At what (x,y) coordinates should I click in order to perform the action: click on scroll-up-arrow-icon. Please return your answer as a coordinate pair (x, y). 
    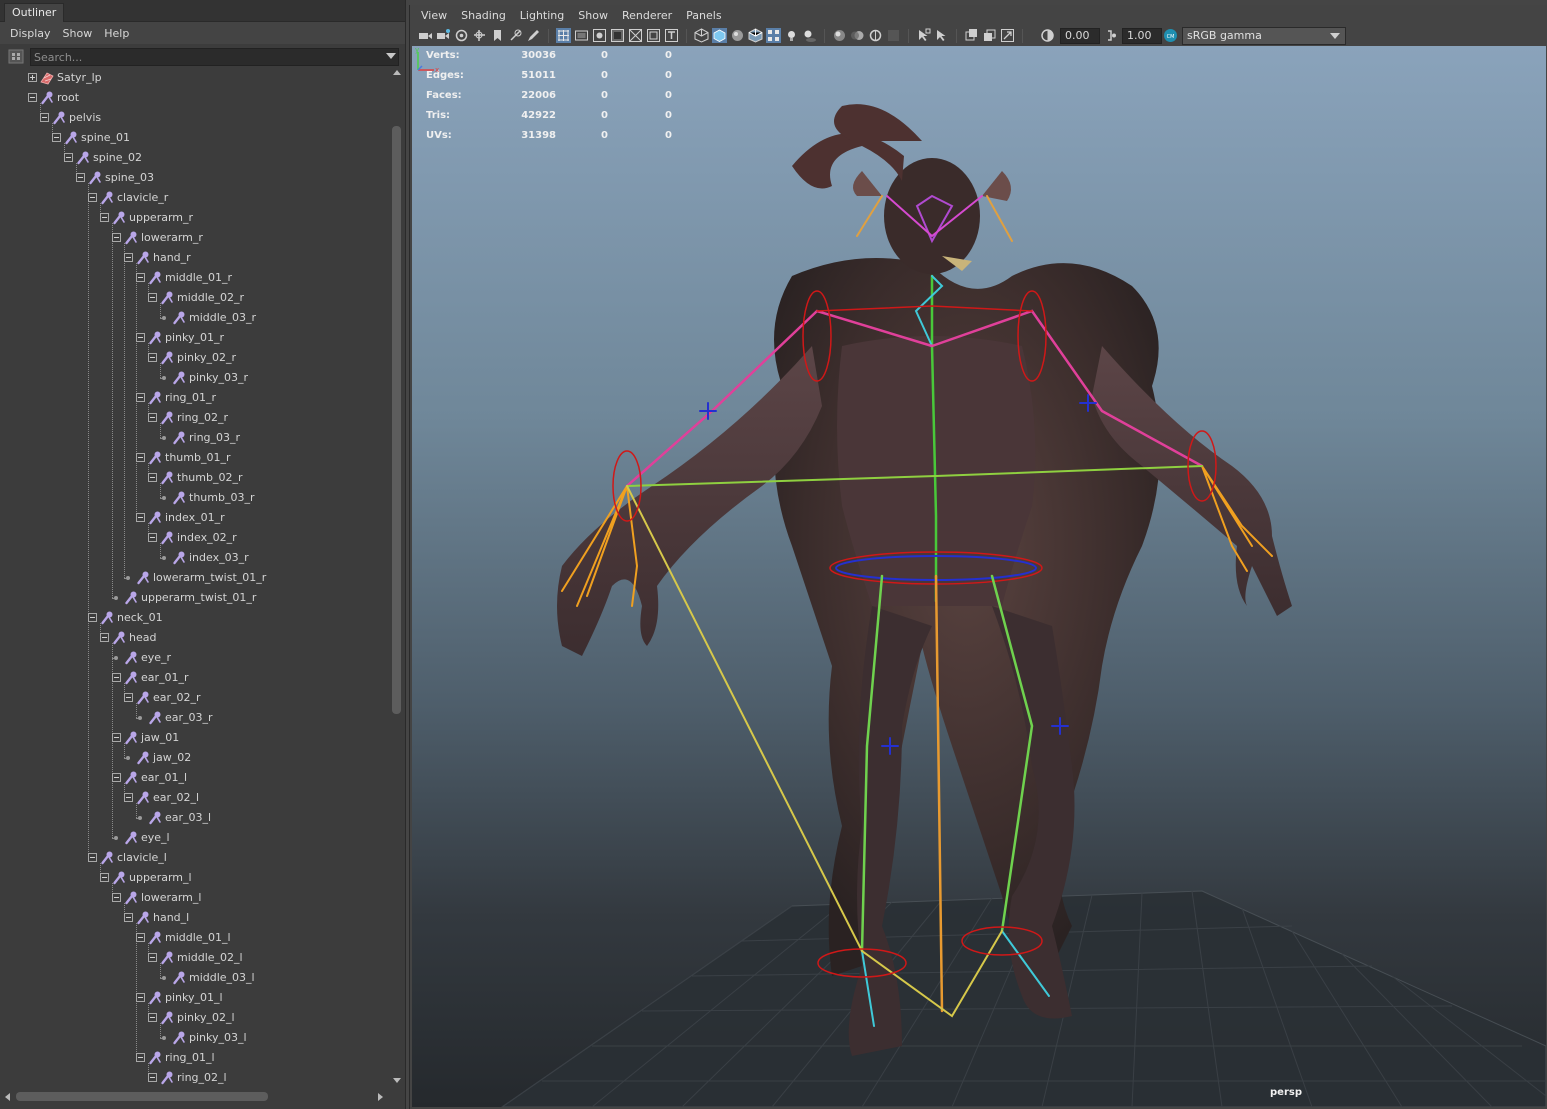
    Looking at the image, I should click on (397, 72).